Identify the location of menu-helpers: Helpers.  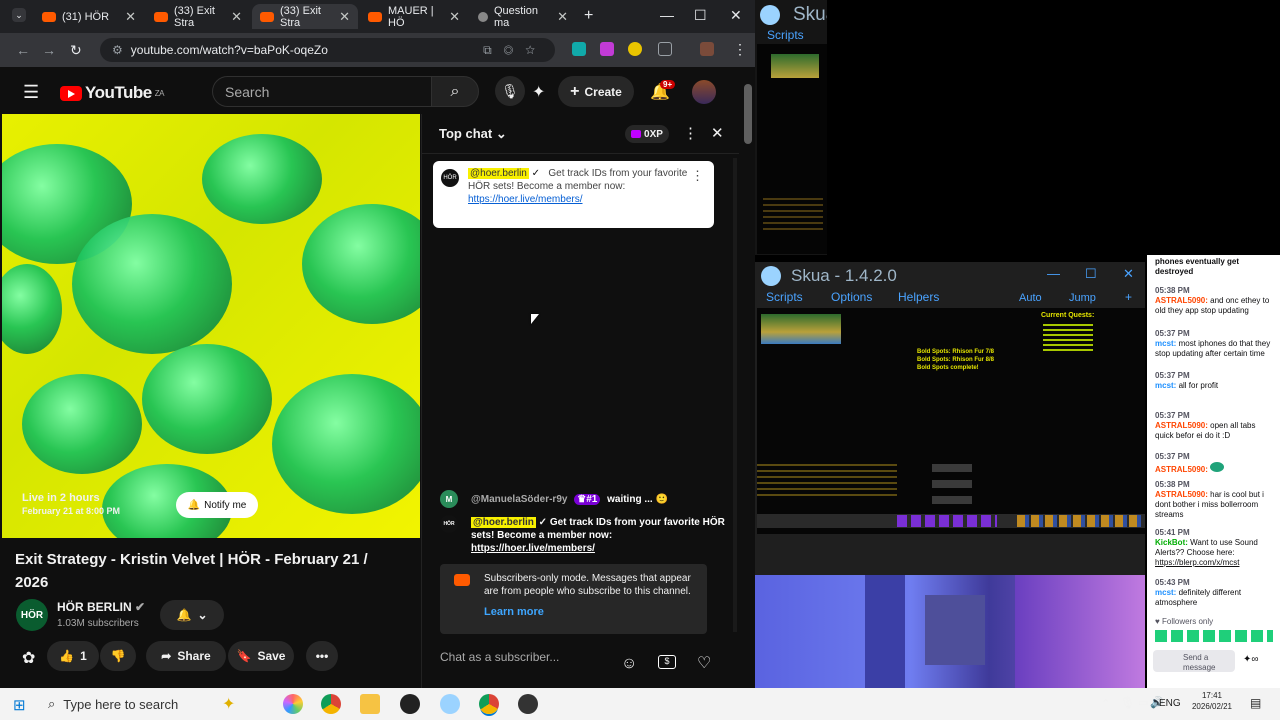
(918, 297).